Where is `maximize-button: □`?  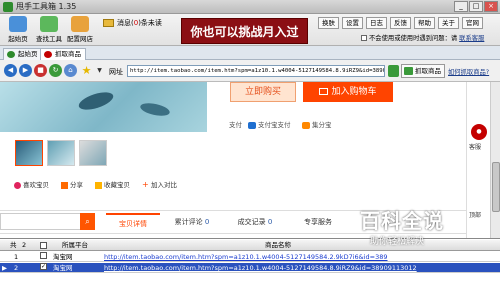
maximize-button: □ is located at coordinates (476, 6).